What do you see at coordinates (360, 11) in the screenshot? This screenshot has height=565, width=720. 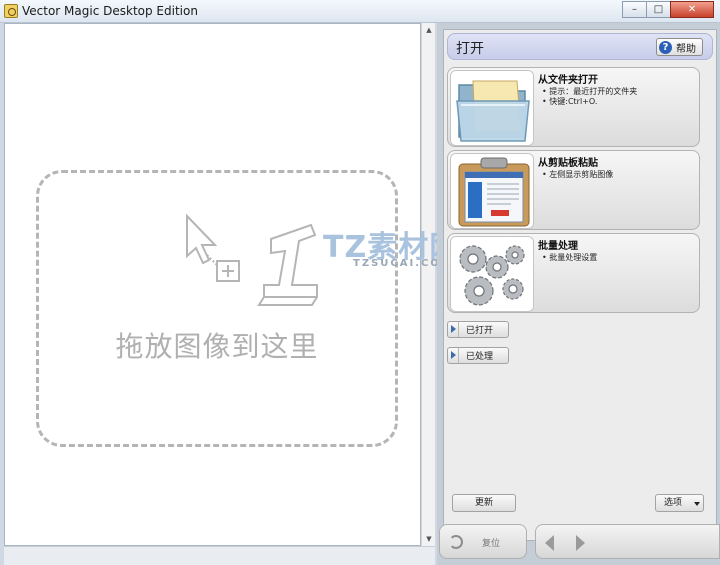 I see `title-bar: Vector Magic Desktop Edition – □ ✕` at bounding box center [360, 11].